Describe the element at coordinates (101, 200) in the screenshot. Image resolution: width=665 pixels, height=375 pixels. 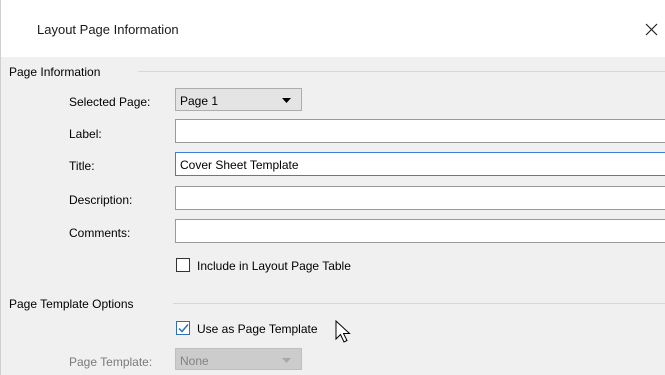
I see `description-field-label: Description:` at that location.